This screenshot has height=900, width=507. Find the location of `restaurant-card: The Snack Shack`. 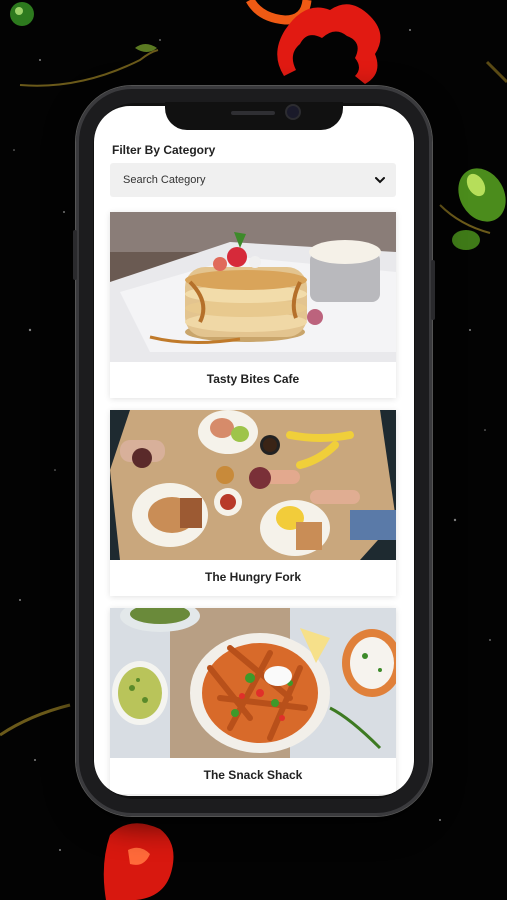

restaurant-card: The Snack Shack is located at coordinates (253, 701).